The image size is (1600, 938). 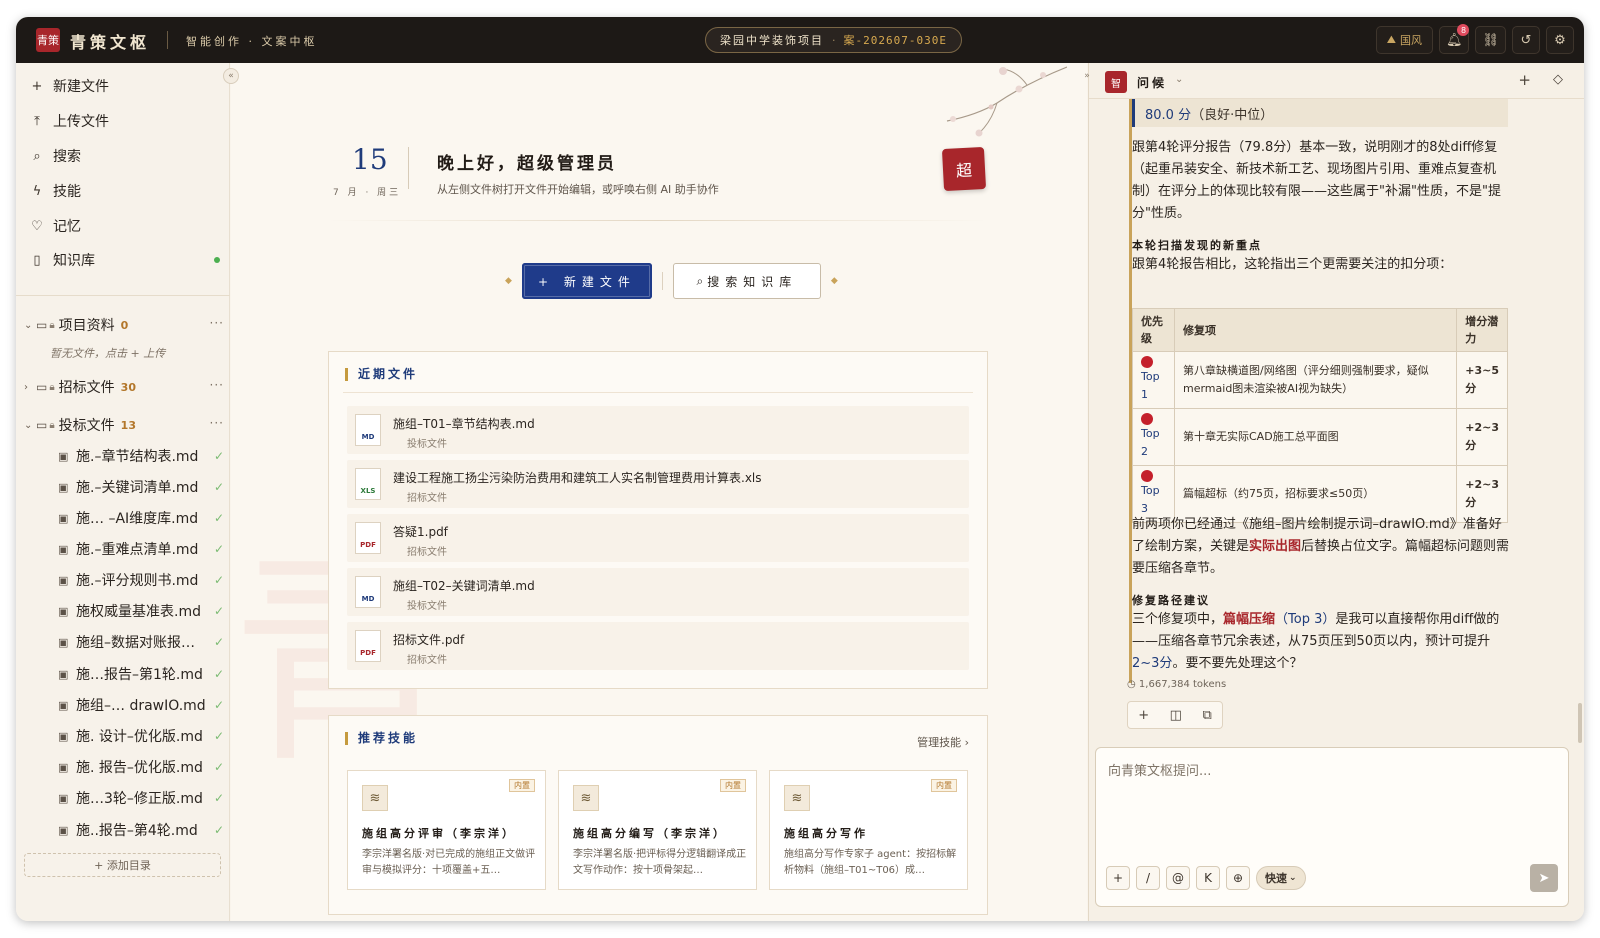 I want to click on settings-button: ⚙, so click(x=1560, y=40).